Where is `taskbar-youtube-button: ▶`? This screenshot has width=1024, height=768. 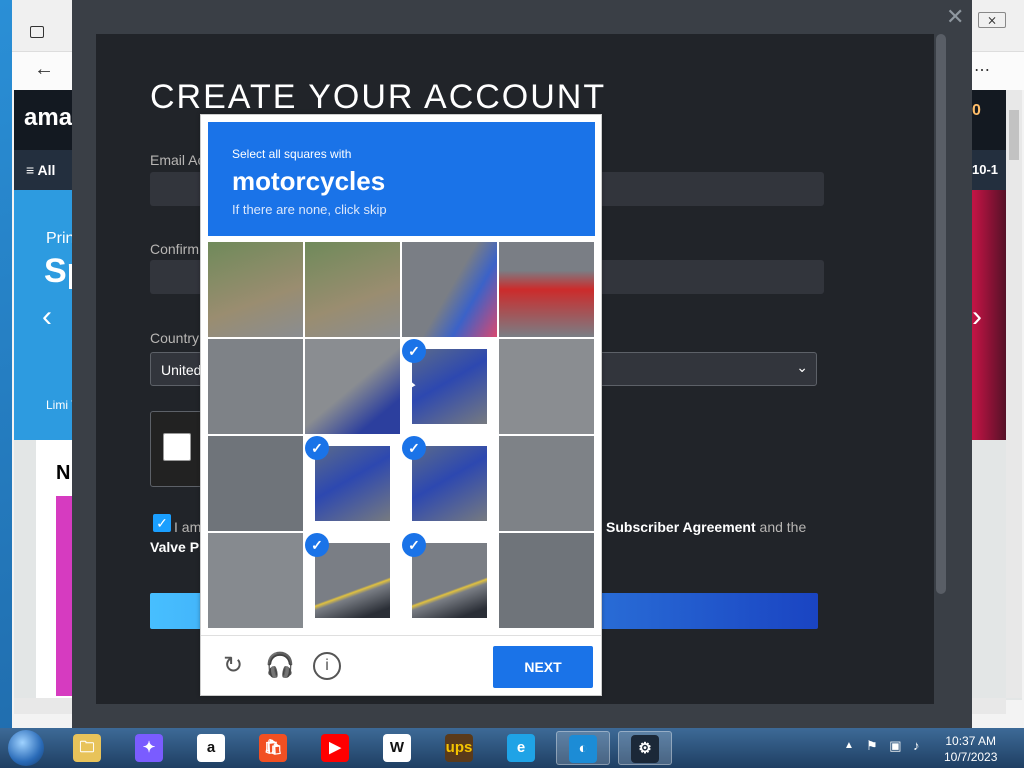
taskbar-youtube-button: ▶ is located at coordinates (335, 748).